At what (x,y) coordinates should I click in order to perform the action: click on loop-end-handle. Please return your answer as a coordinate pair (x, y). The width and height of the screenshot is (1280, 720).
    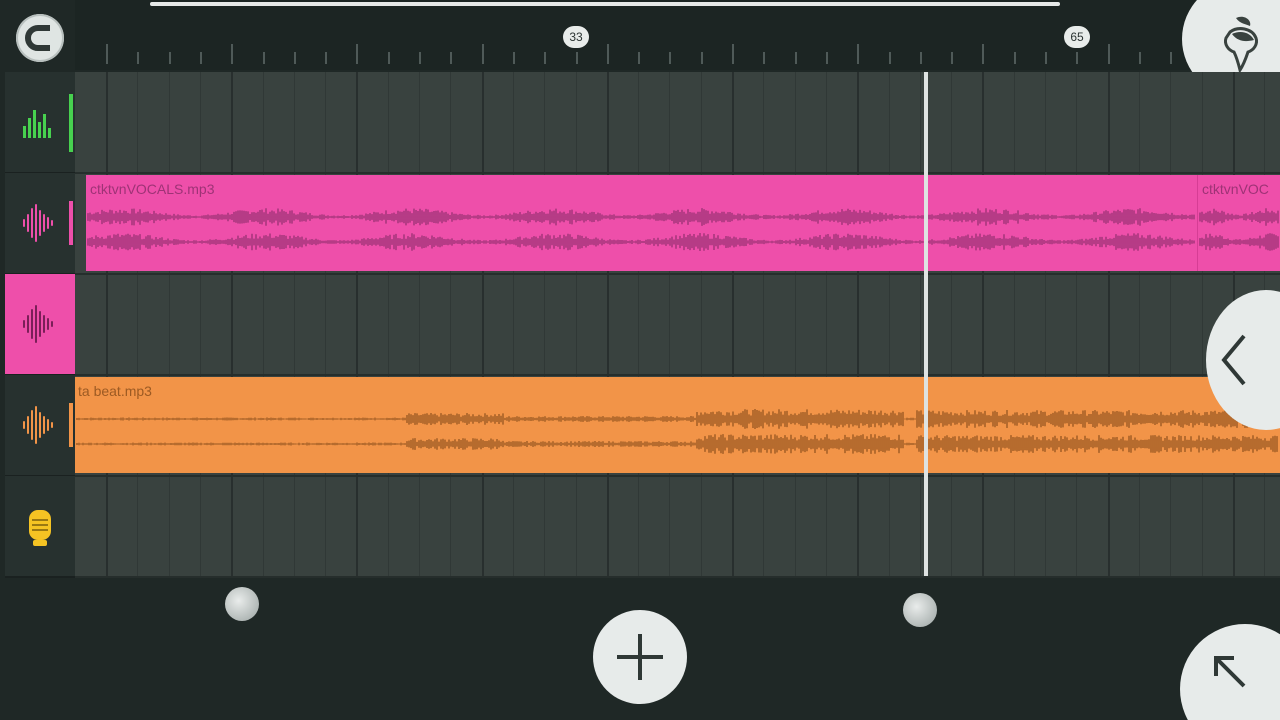
    Looking at the image, I should click on (920, 610).